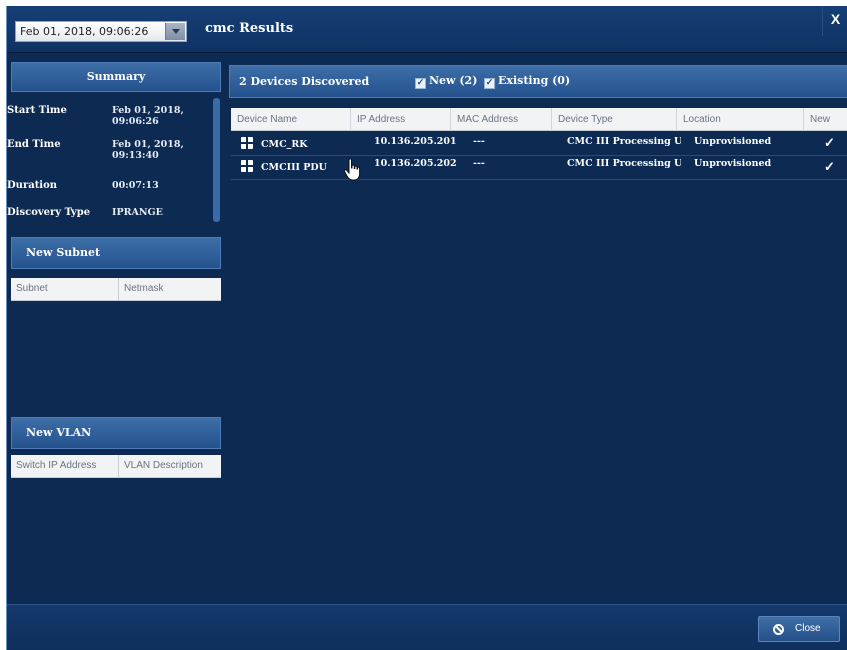 The height and width of the screenshot is (650, 847). What do you see at coordinates (825, 119) in the screenshot?
I see `column-header-new: New` at bounding box center [825, 119].